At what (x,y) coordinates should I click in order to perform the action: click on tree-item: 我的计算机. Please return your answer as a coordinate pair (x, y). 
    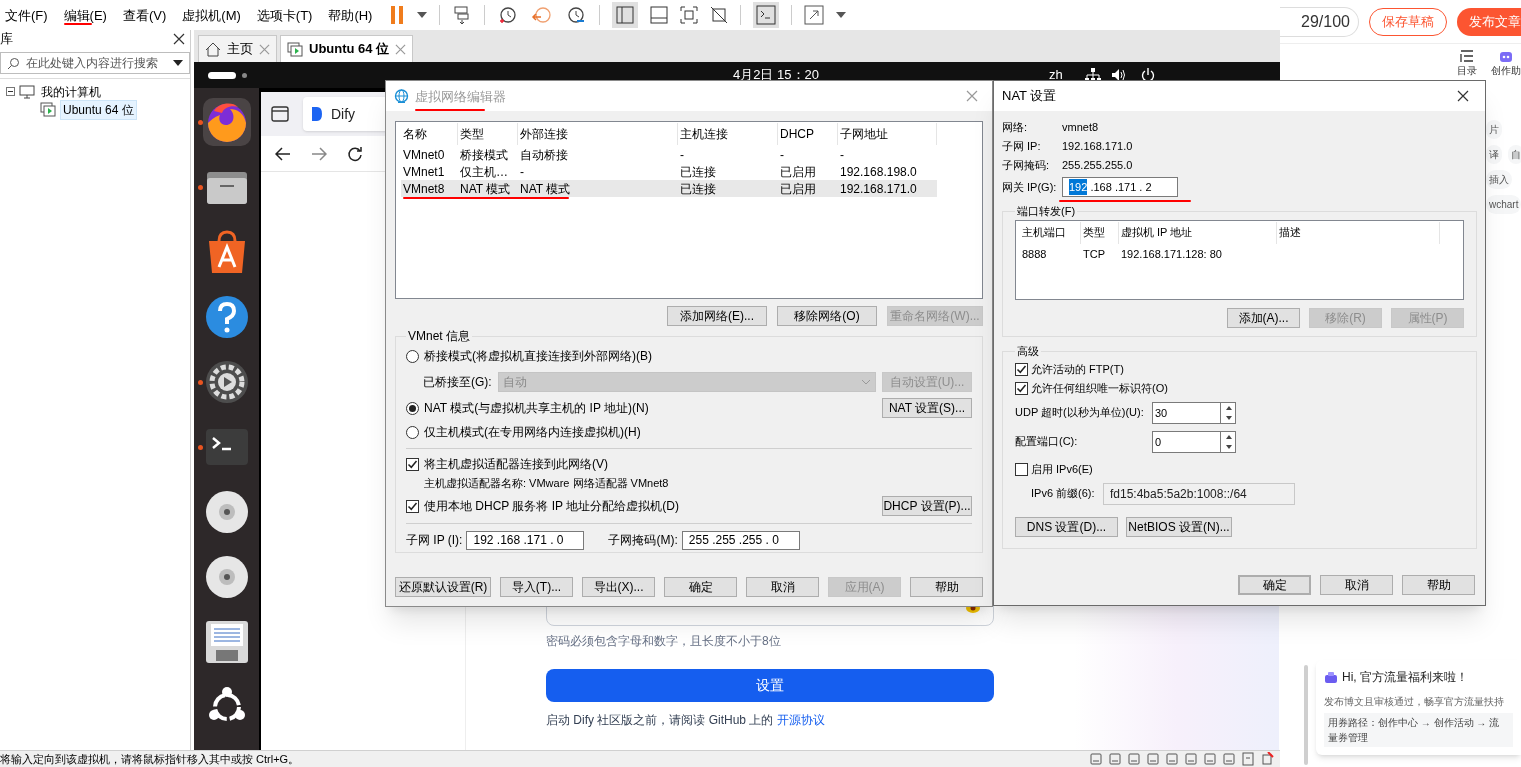
    Looking at the image, I should click on (71, 91).